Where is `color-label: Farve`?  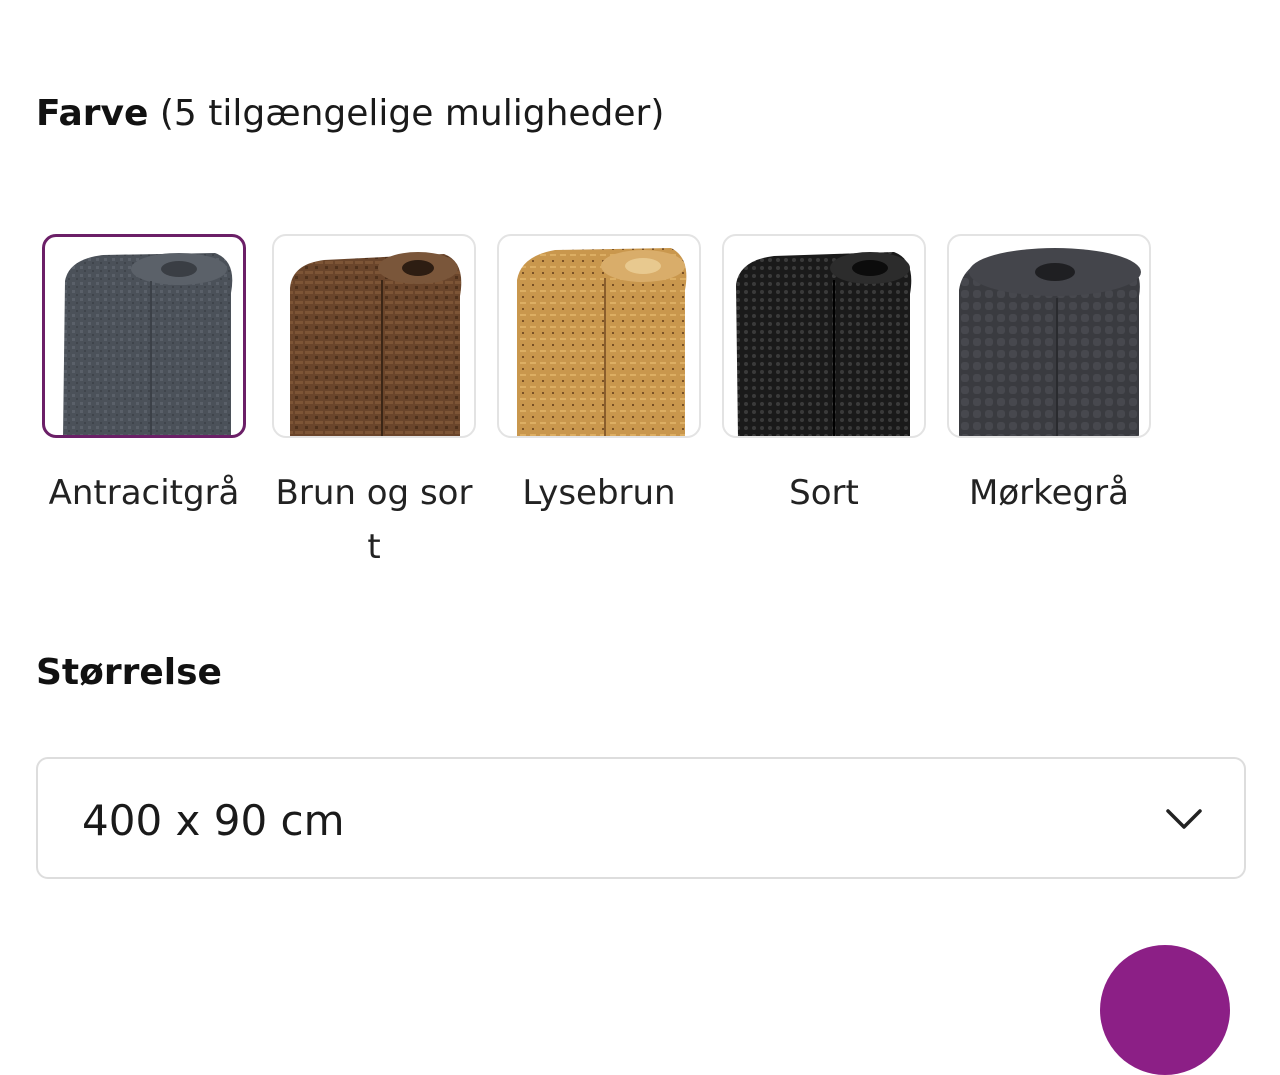
color-label: Farve is located at coordinates (92, 113).